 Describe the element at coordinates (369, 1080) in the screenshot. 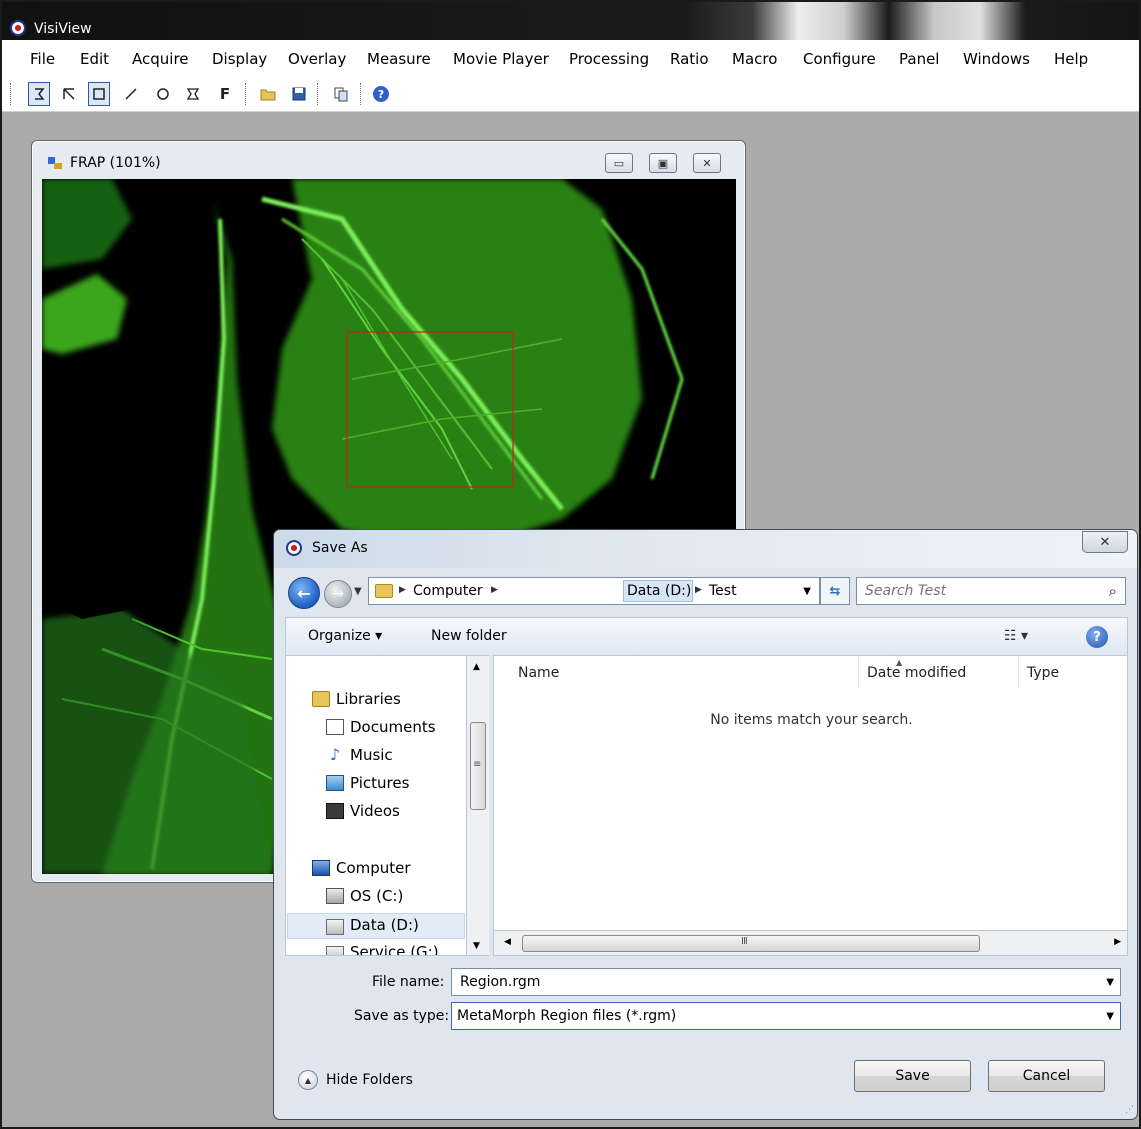

I see `hide-folders-label: Hide Folders` at that location.